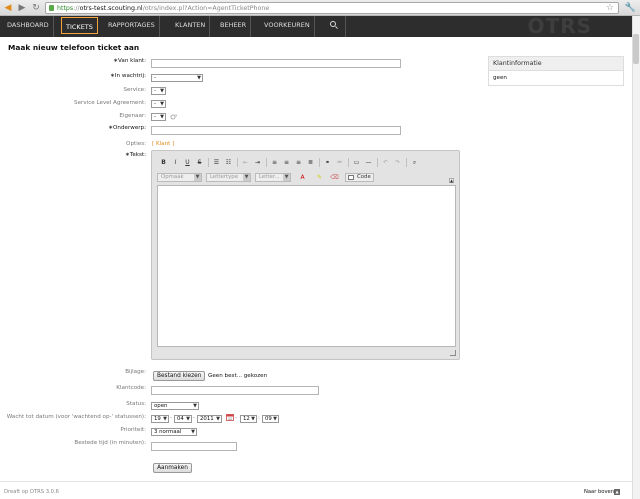  I want to click on customer-info-value: geen, so click(500, 78).